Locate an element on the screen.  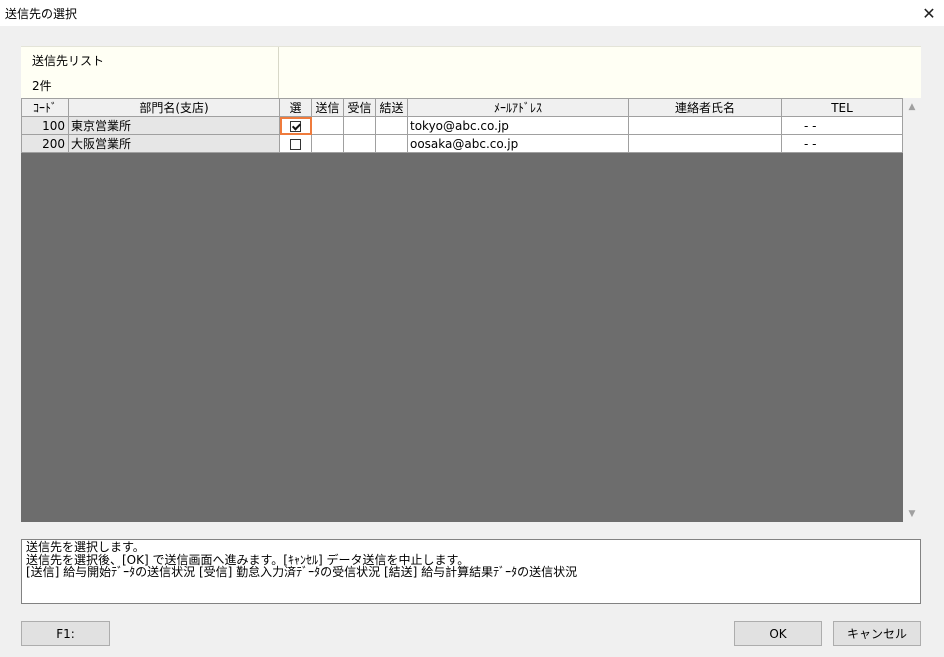
table-row: 100 東京営業所 tokyo@abc.co.jp - - is located at coordinates (462, 125).